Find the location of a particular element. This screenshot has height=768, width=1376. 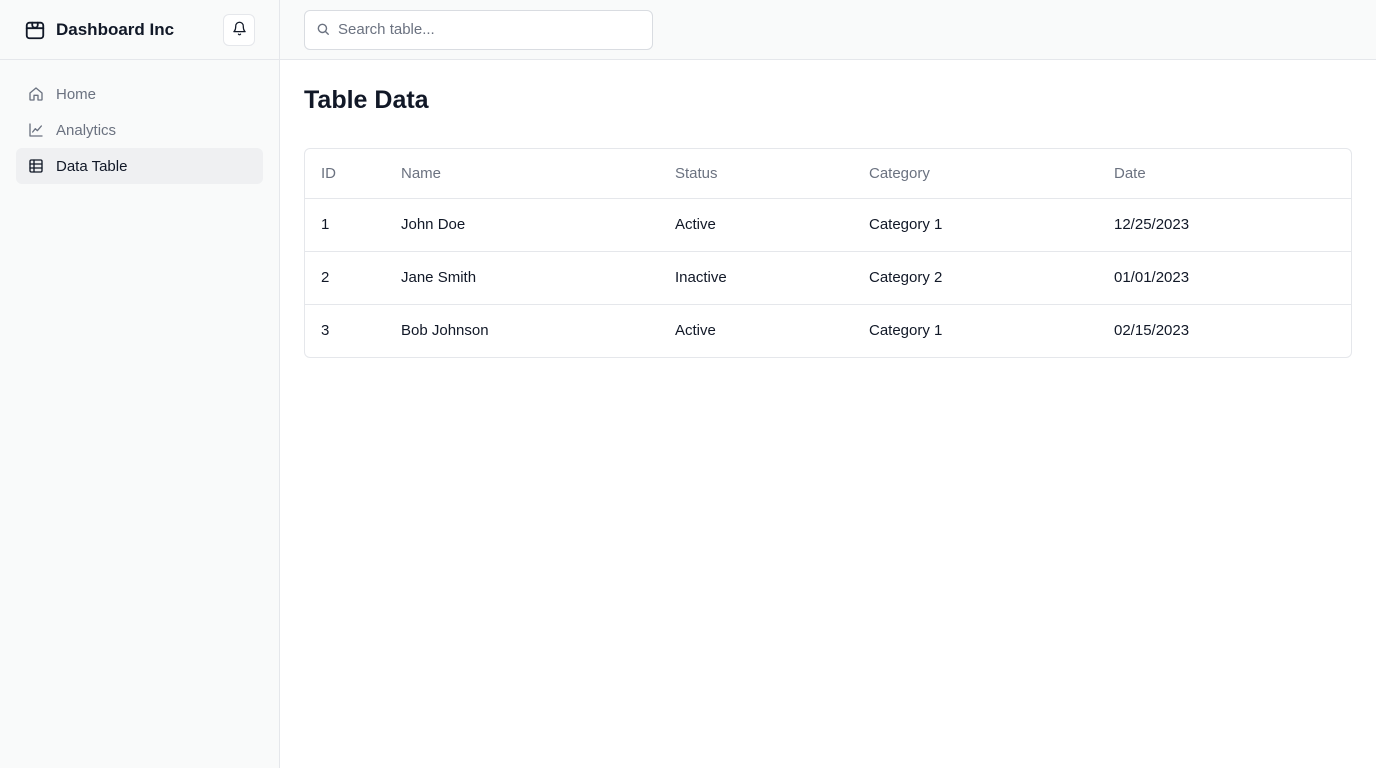

sidebar-item-analytics: Analytics is located at coordinates (139, 130).